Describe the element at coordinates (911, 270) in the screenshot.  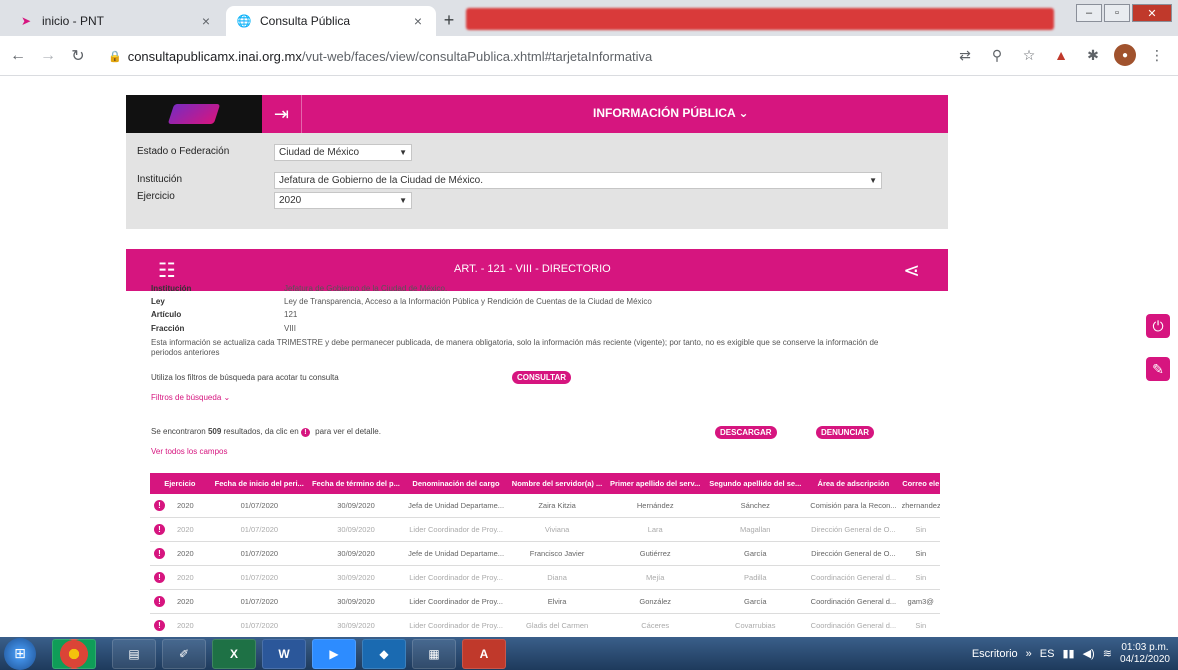
I see `share-icon: ⋖` at that location.